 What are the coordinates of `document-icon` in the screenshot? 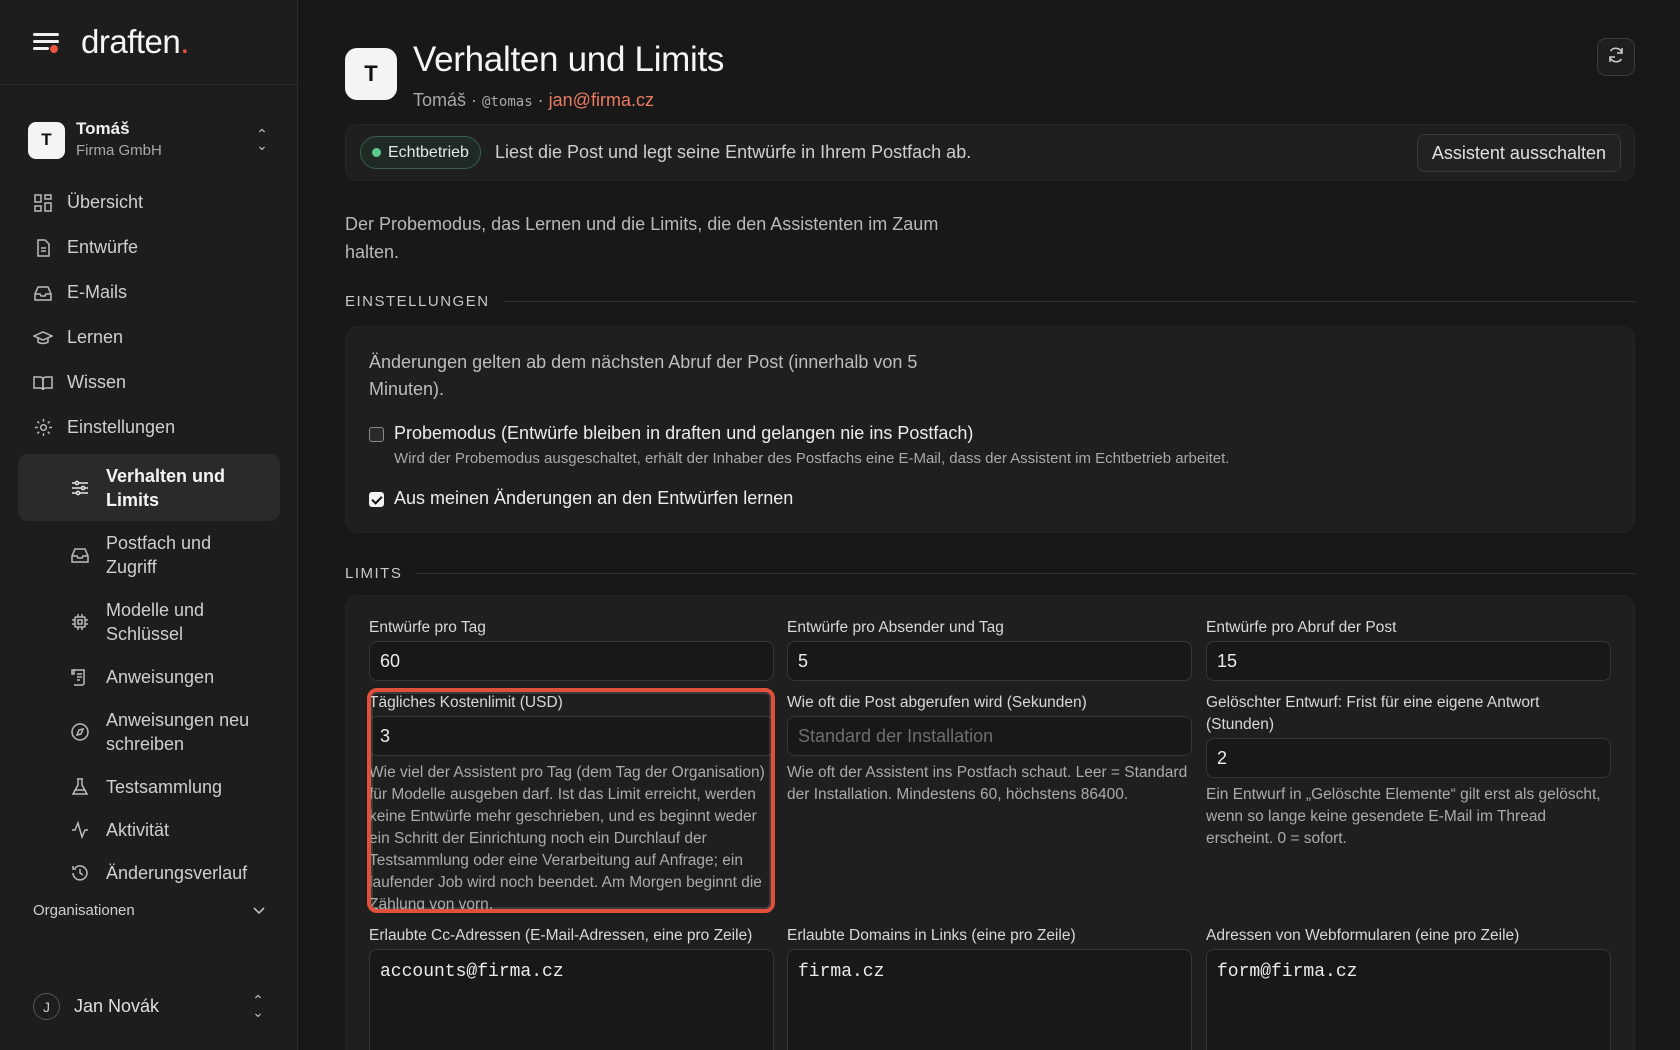 It's located at (43, 248).